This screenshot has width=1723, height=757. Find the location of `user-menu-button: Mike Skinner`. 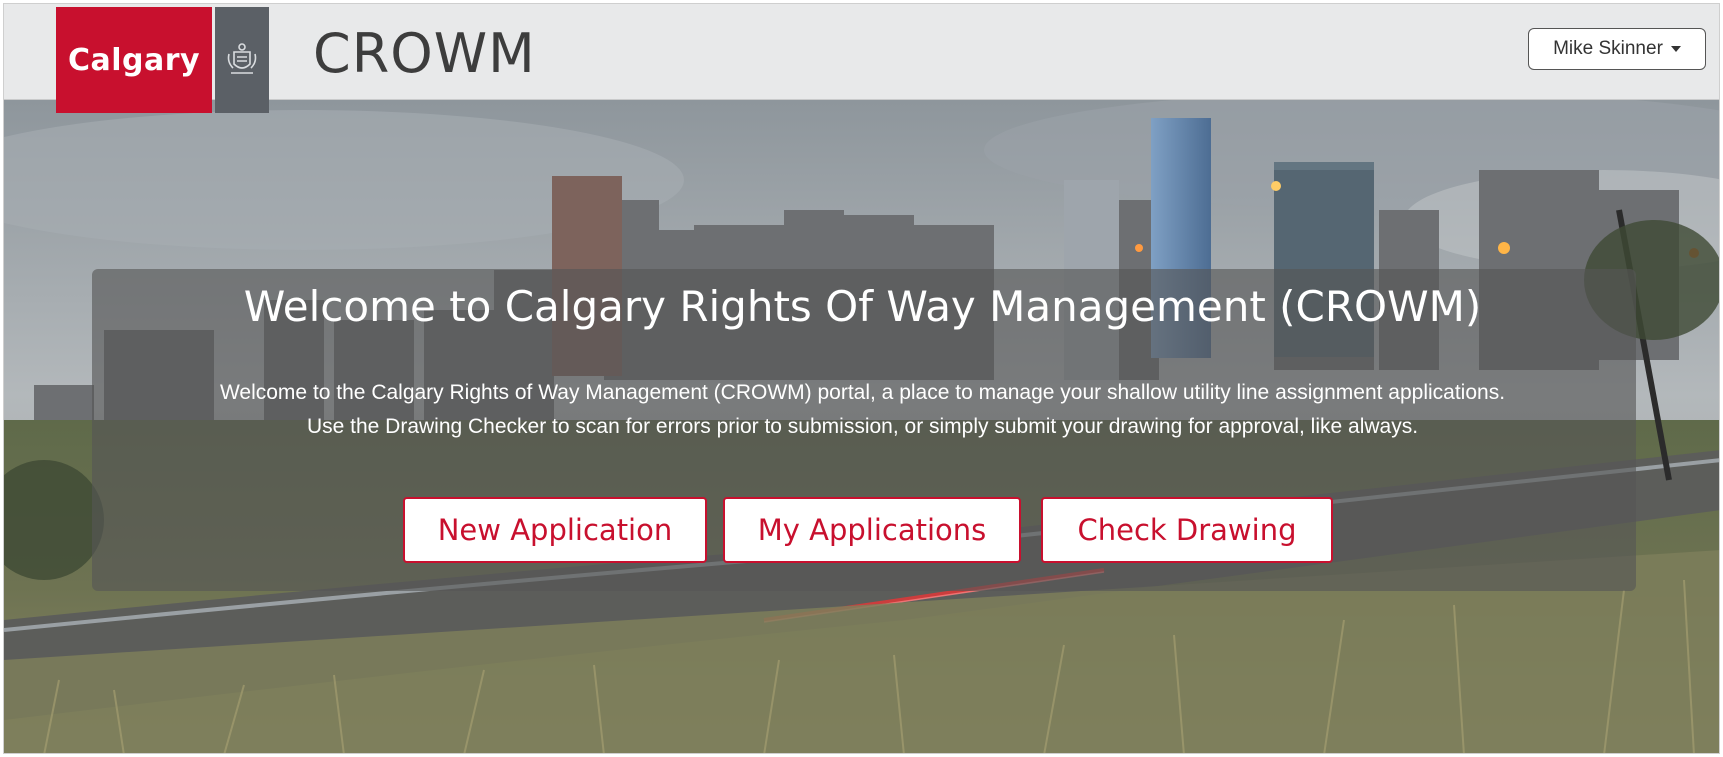

user-menu-button: Mike Skinner is located at coordinates (1617, 49).